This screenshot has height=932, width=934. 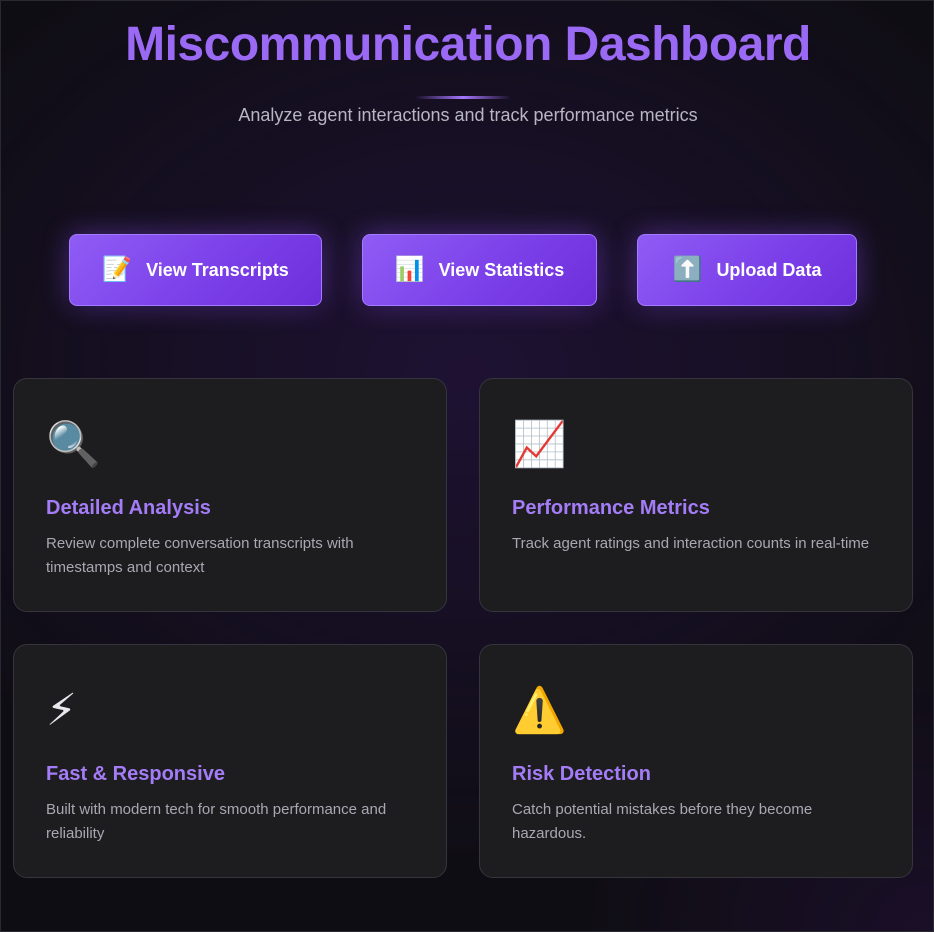 What do you see at coordinates (73, 444) in the screenshot?
I see `magnifier-icon: 🔍` at bounding box center [73, 444].